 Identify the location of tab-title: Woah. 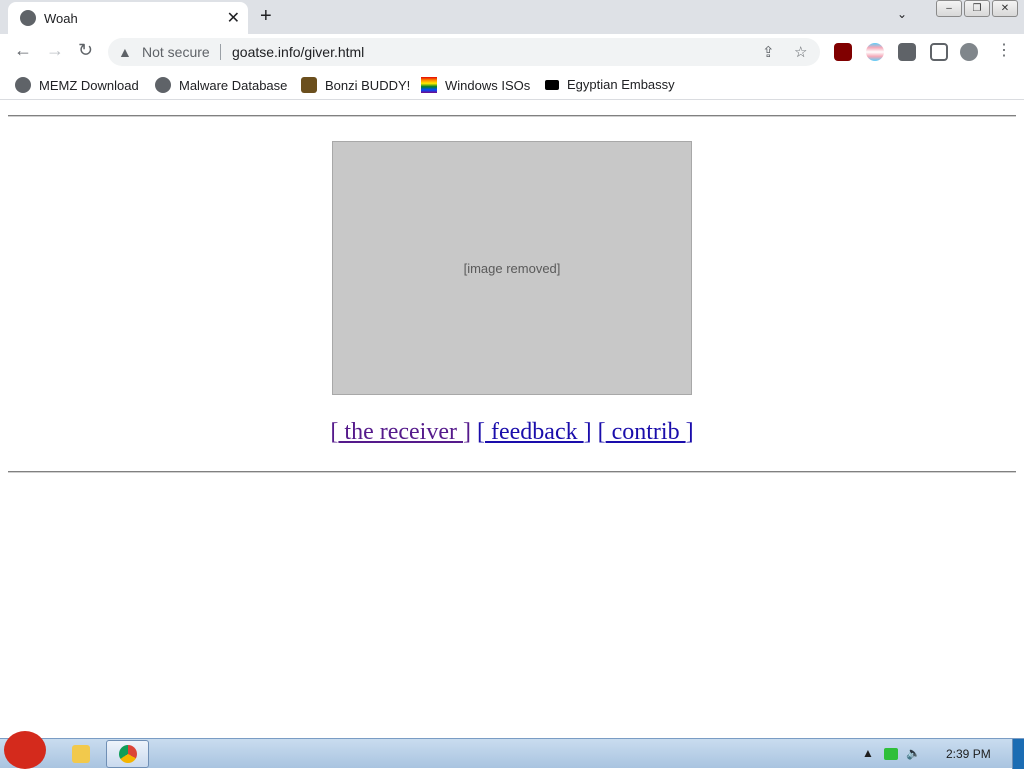
(61, 18).